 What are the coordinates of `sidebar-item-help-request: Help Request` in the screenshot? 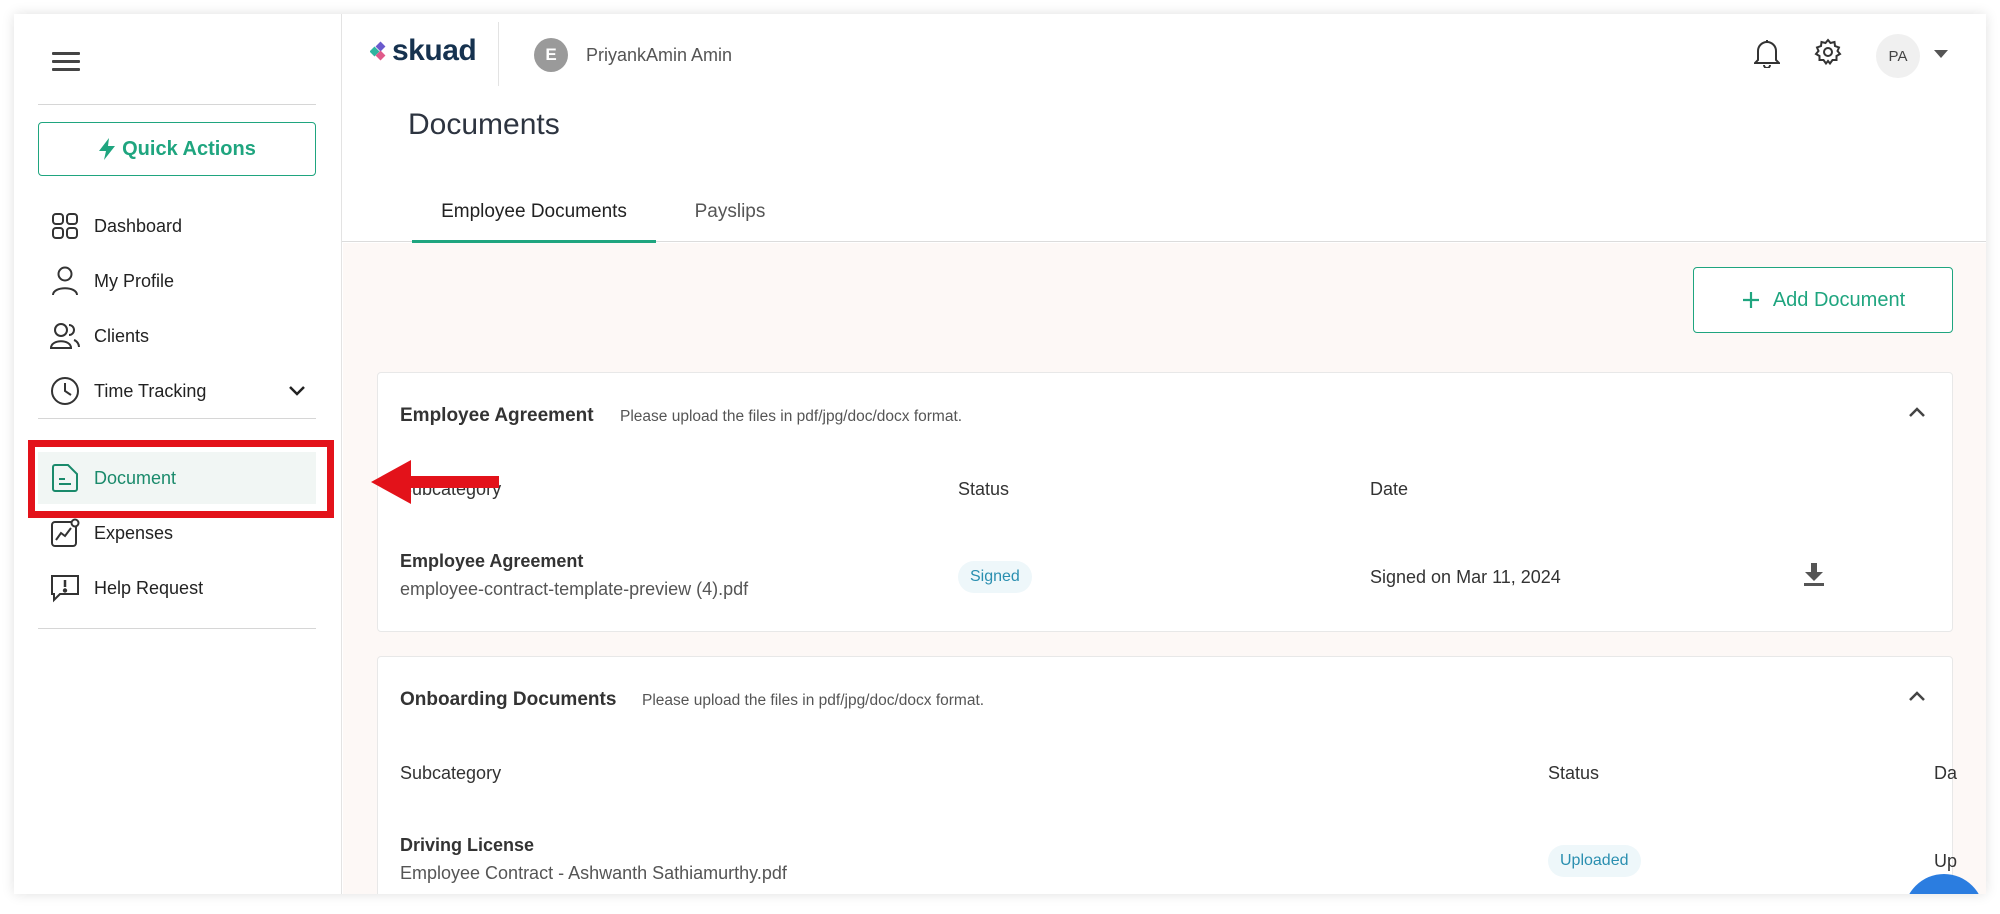 It's located at (177, 588).